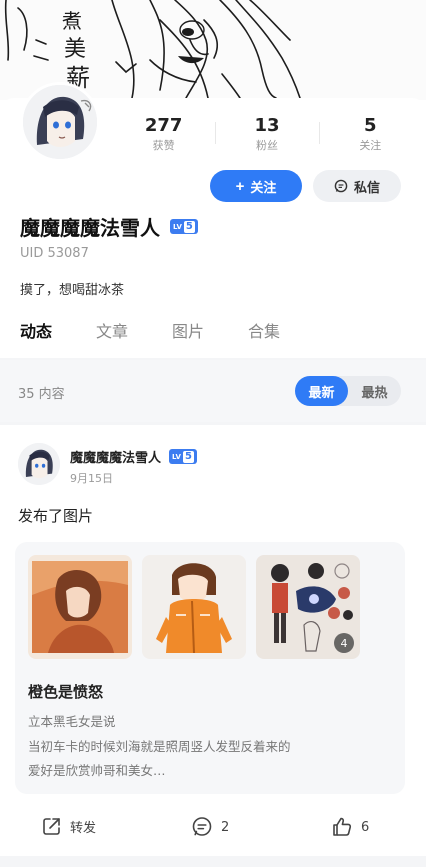 Image resolution: width=426 pixels, height=867 pixels. What do you see at coordinates (83, 828) in the screenshot?
I see `share-label: 转发` at bounding box center [83, 828].